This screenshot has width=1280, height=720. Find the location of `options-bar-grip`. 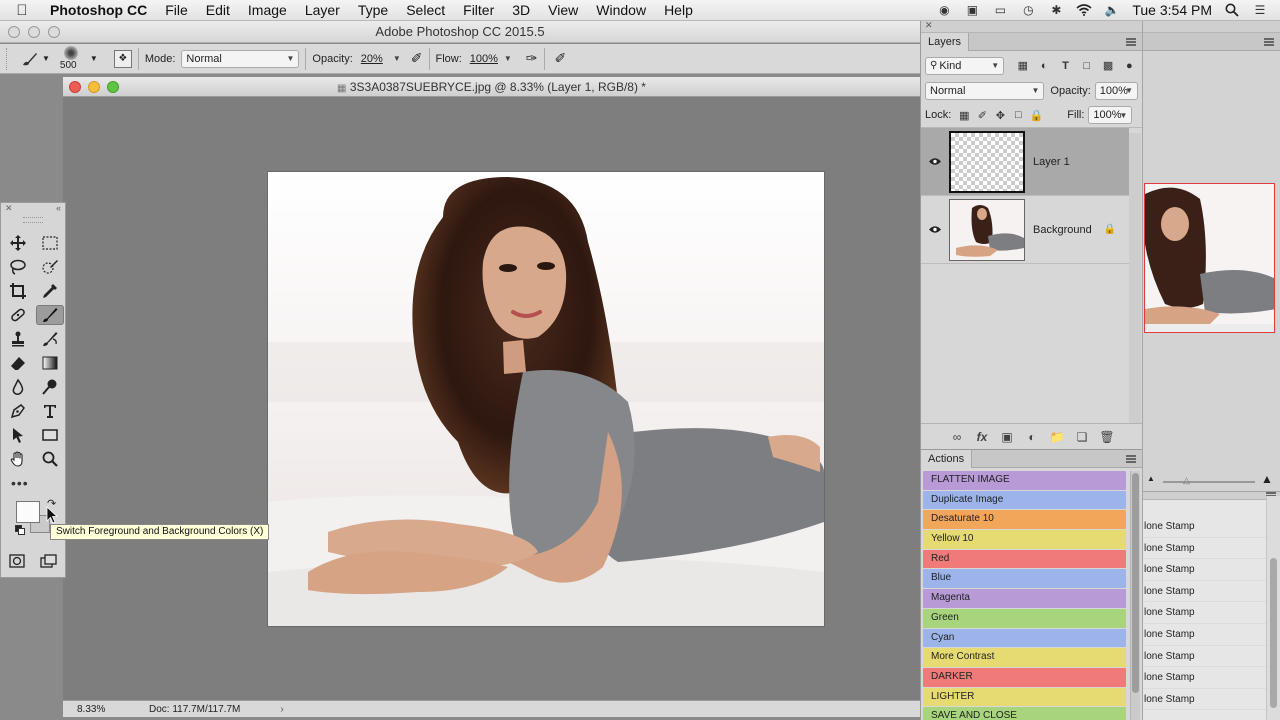

options-bar-grip is located at coordinates (9, 58).